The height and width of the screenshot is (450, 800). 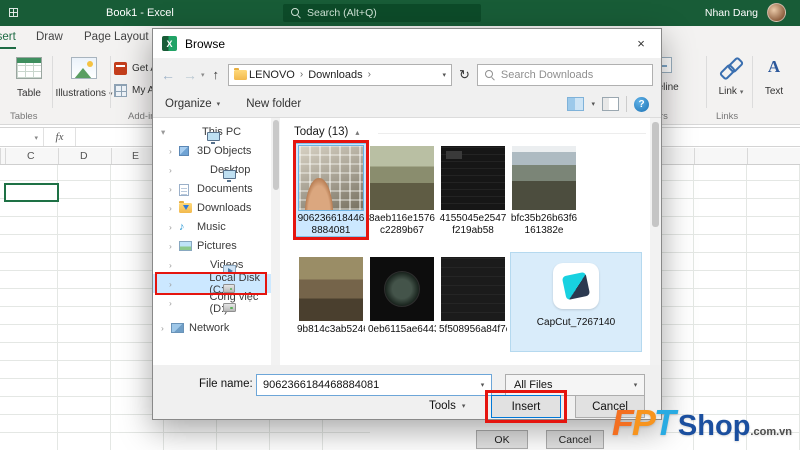 I want to click on tab-draw: Draw, so click(x=49, y=37).